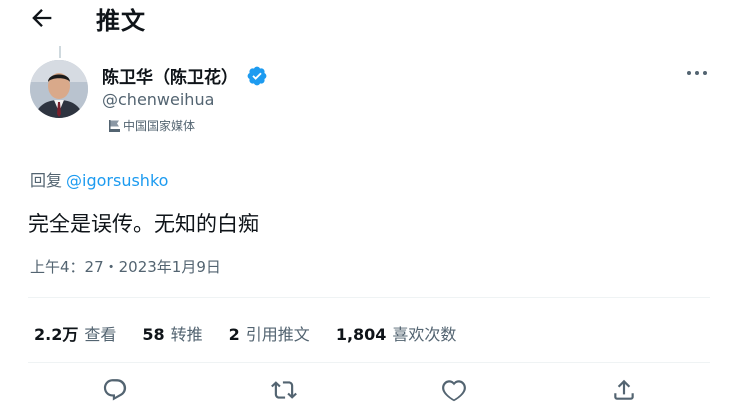 This screenshot has height=417, width=736. Describe the element at coordinates (234, 334) in the screenshot. I see `stat-value: 2` at that location.